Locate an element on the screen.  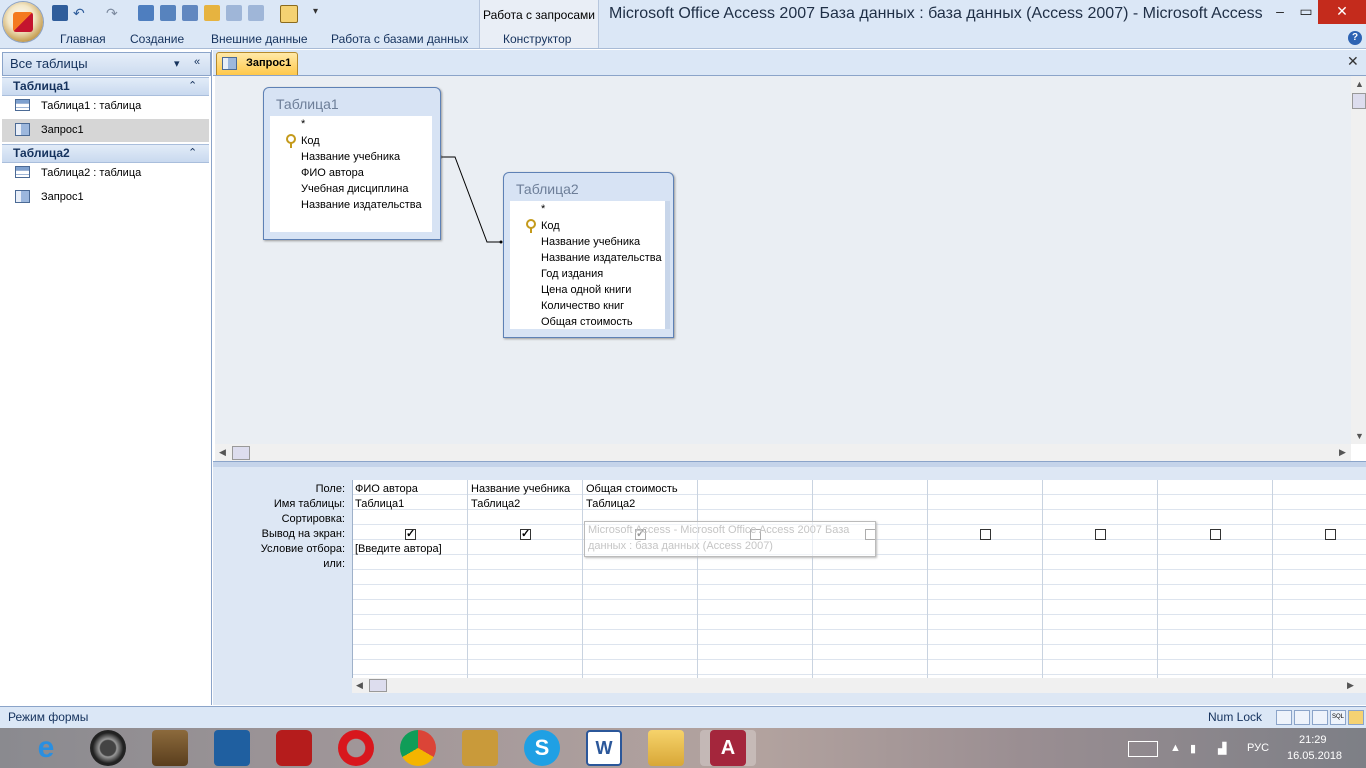
scanner-app-icon is located at coordinates (480, 748).